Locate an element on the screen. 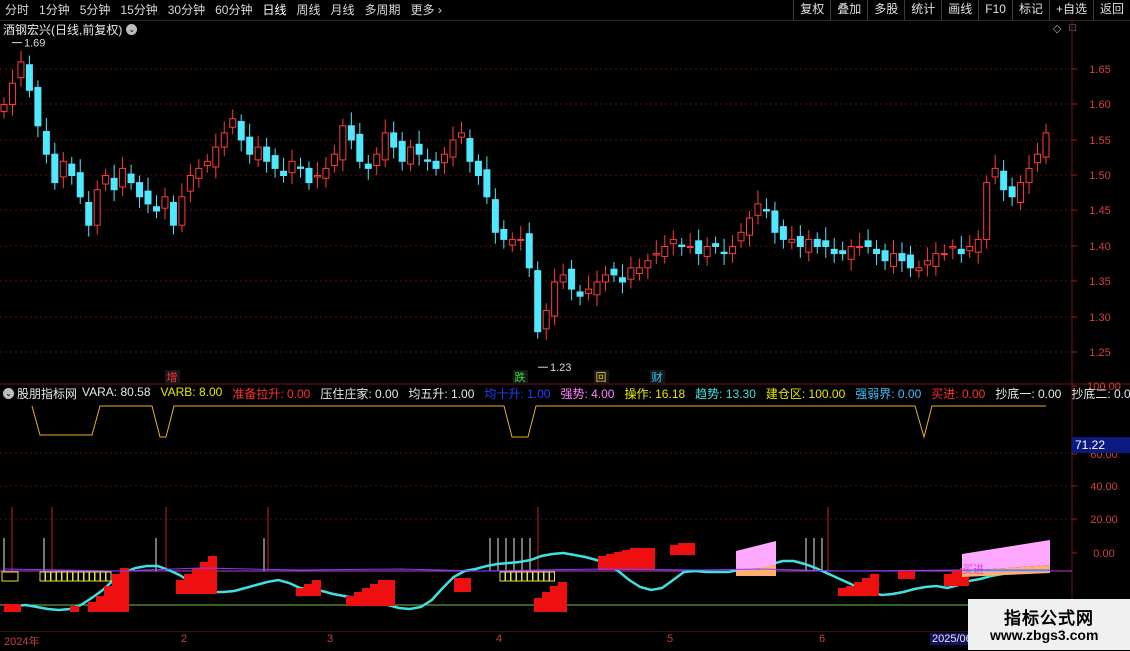 The height and width of the screenshot is (651, 1130). toolbar-button-5: F10 is located at coordinates (995, 10).